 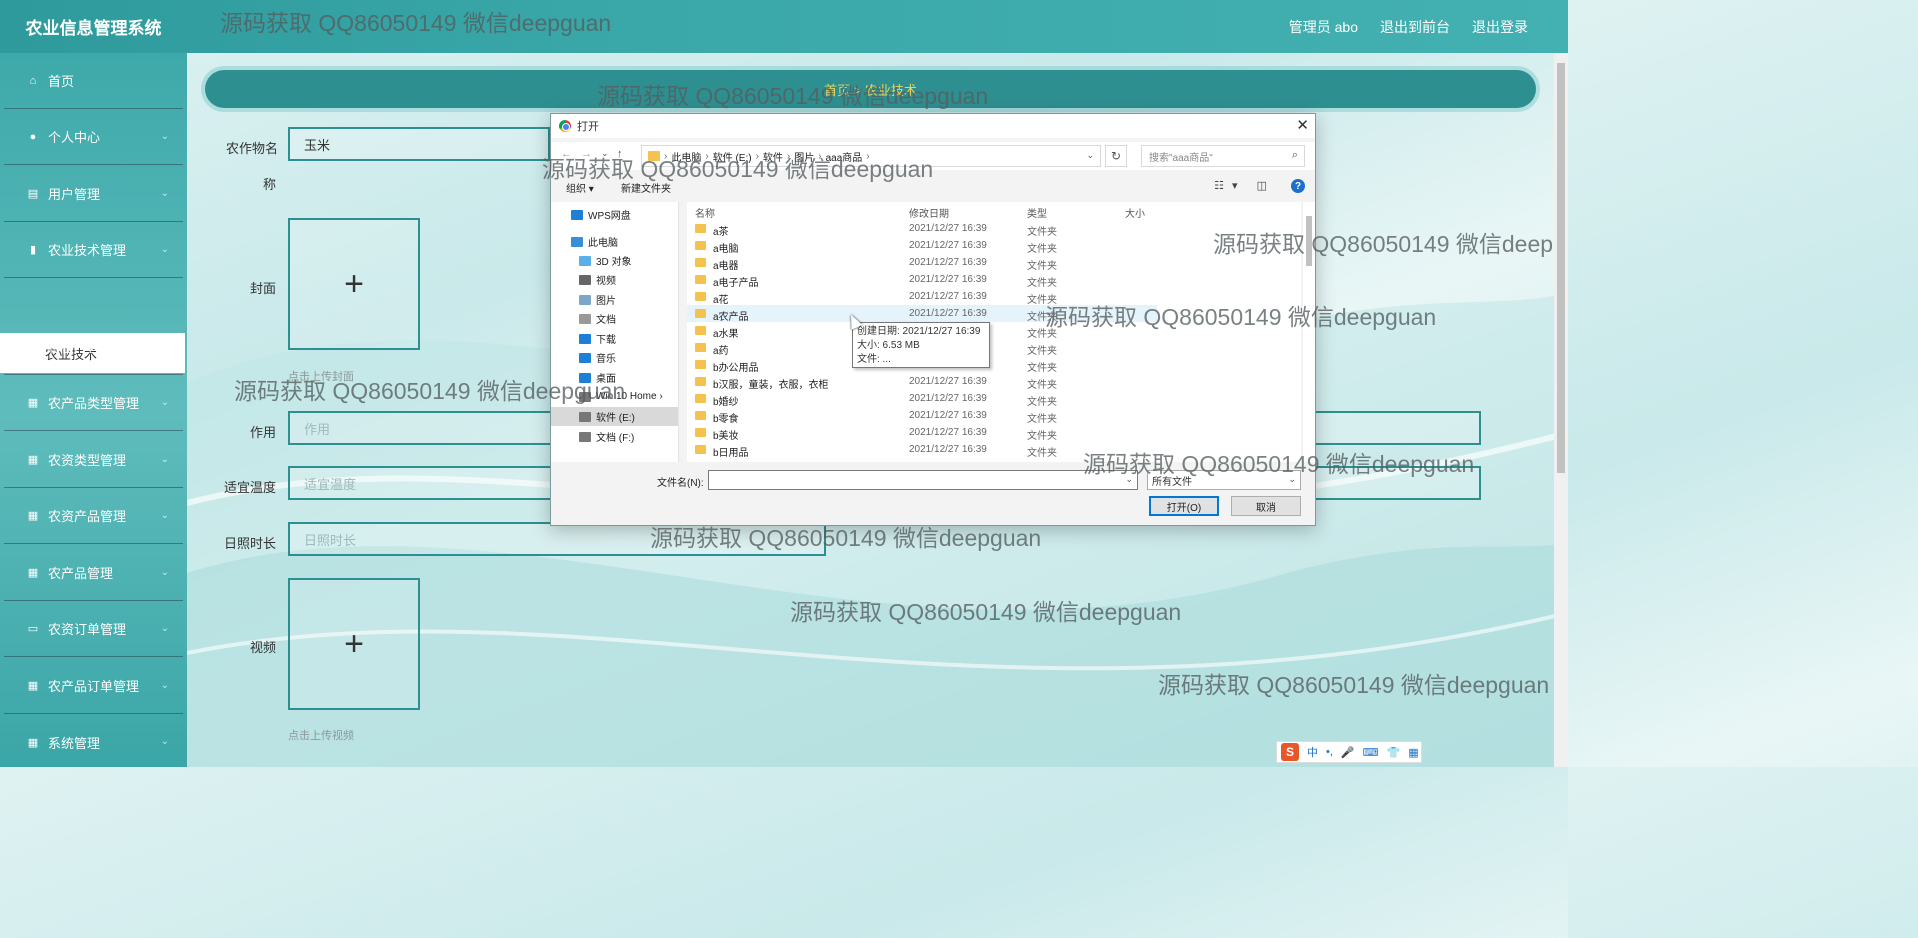 What do you see at coordinates (93, 403) in the screenshot?
I see `sidebar-item-product-type-management: ▦ 农产品类型管理 ⌄` at bounding box center [93, 403].